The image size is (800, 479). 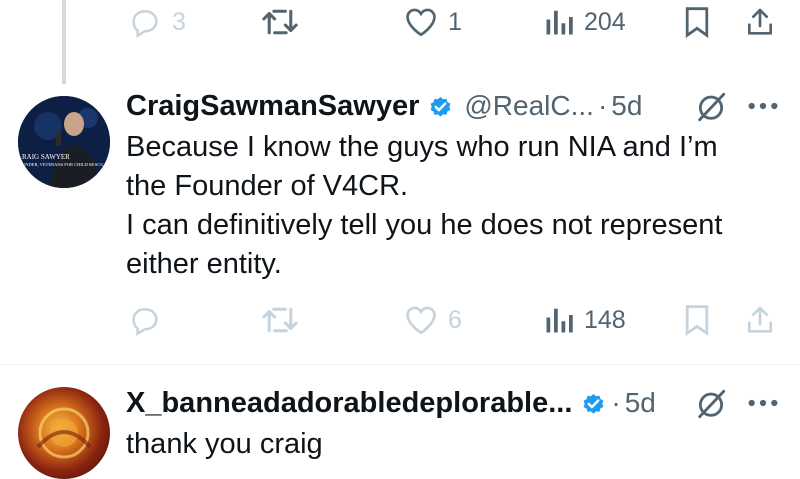 I want to click on like-button: 6, so click(x=433, y=320).